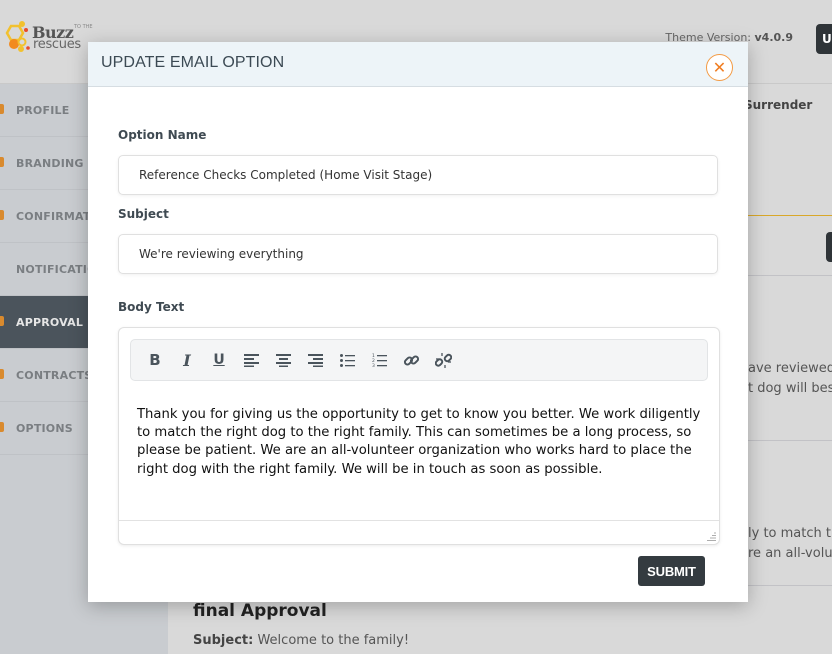 The width and height of the screenshot is (832, 654). What do you see at coordinates (2, 162) in the screenshot?
I see `branding-icon` at bounding box center [2, 162].